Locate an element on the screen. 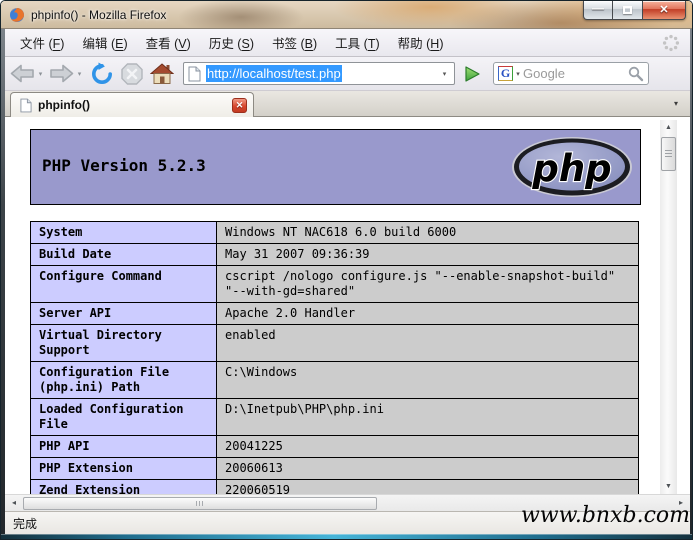  reload-icon is located at coordinates (102, 73).